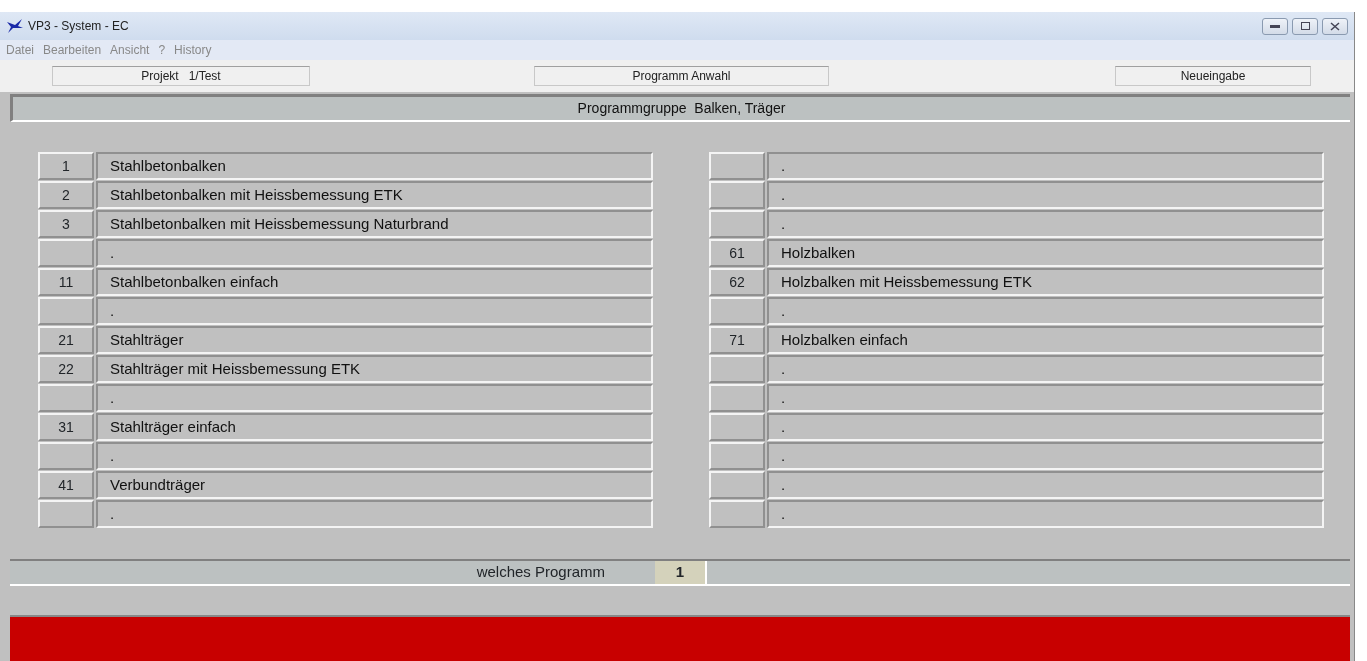 Image resolution: width=1367 pixels, height=661 pixels. Describe the element at coordinates (374, 369) in the screenshot. I see `program-name: Stahlträger mit Heissbemessung ETK` at that location.